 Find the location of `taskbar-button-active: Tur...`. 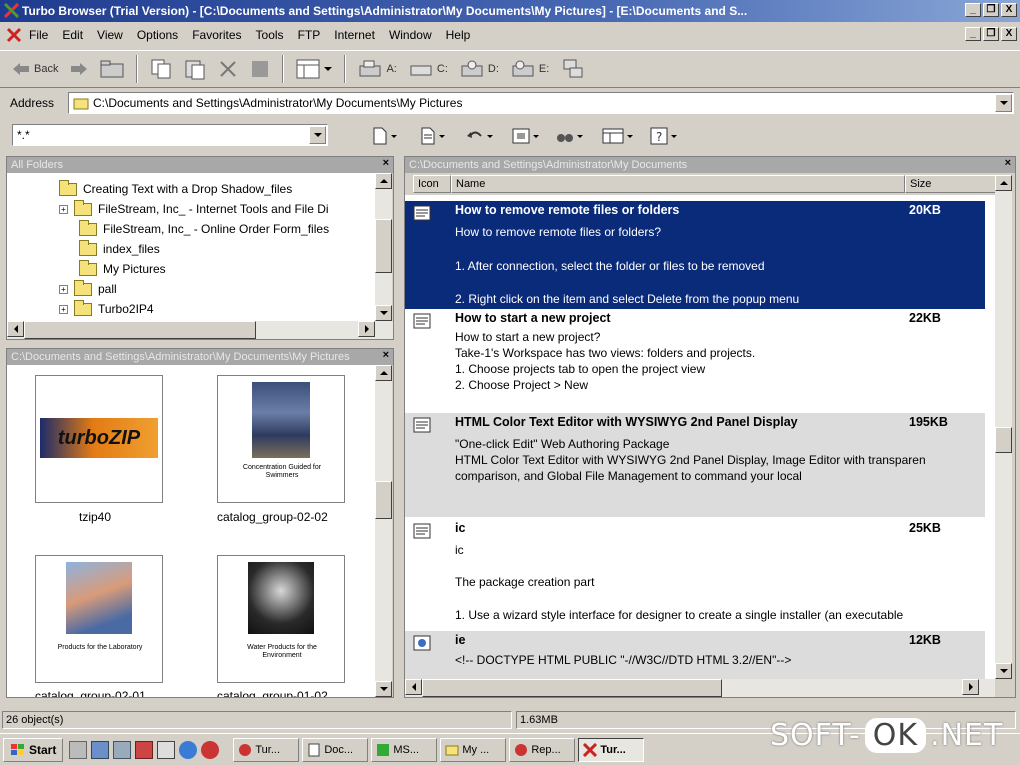

taskbar-button-active: Tur... is located at coordinates (611, 749).